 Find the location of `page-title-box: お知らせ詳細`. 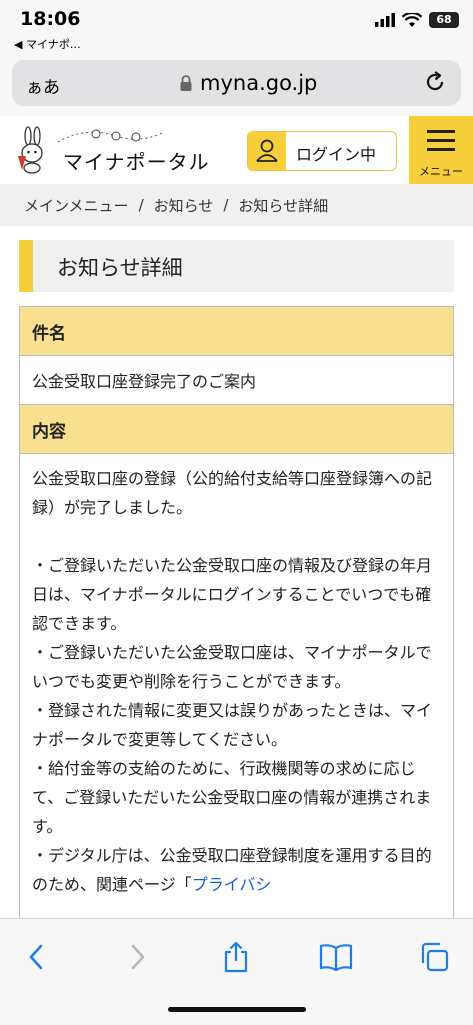

page-title-box: お知らせ詳細 is located at coordinates (236, 266).